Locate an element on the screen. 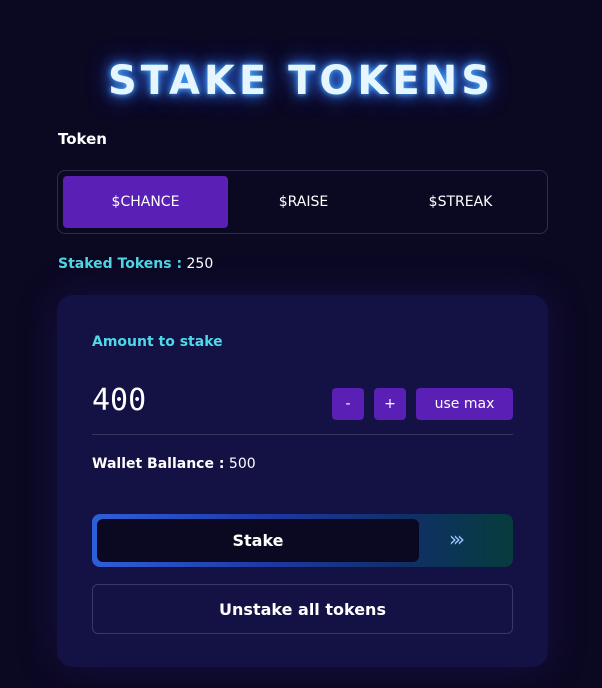  page-title: STAKE TOKENS is located at coordinates (301, 81).